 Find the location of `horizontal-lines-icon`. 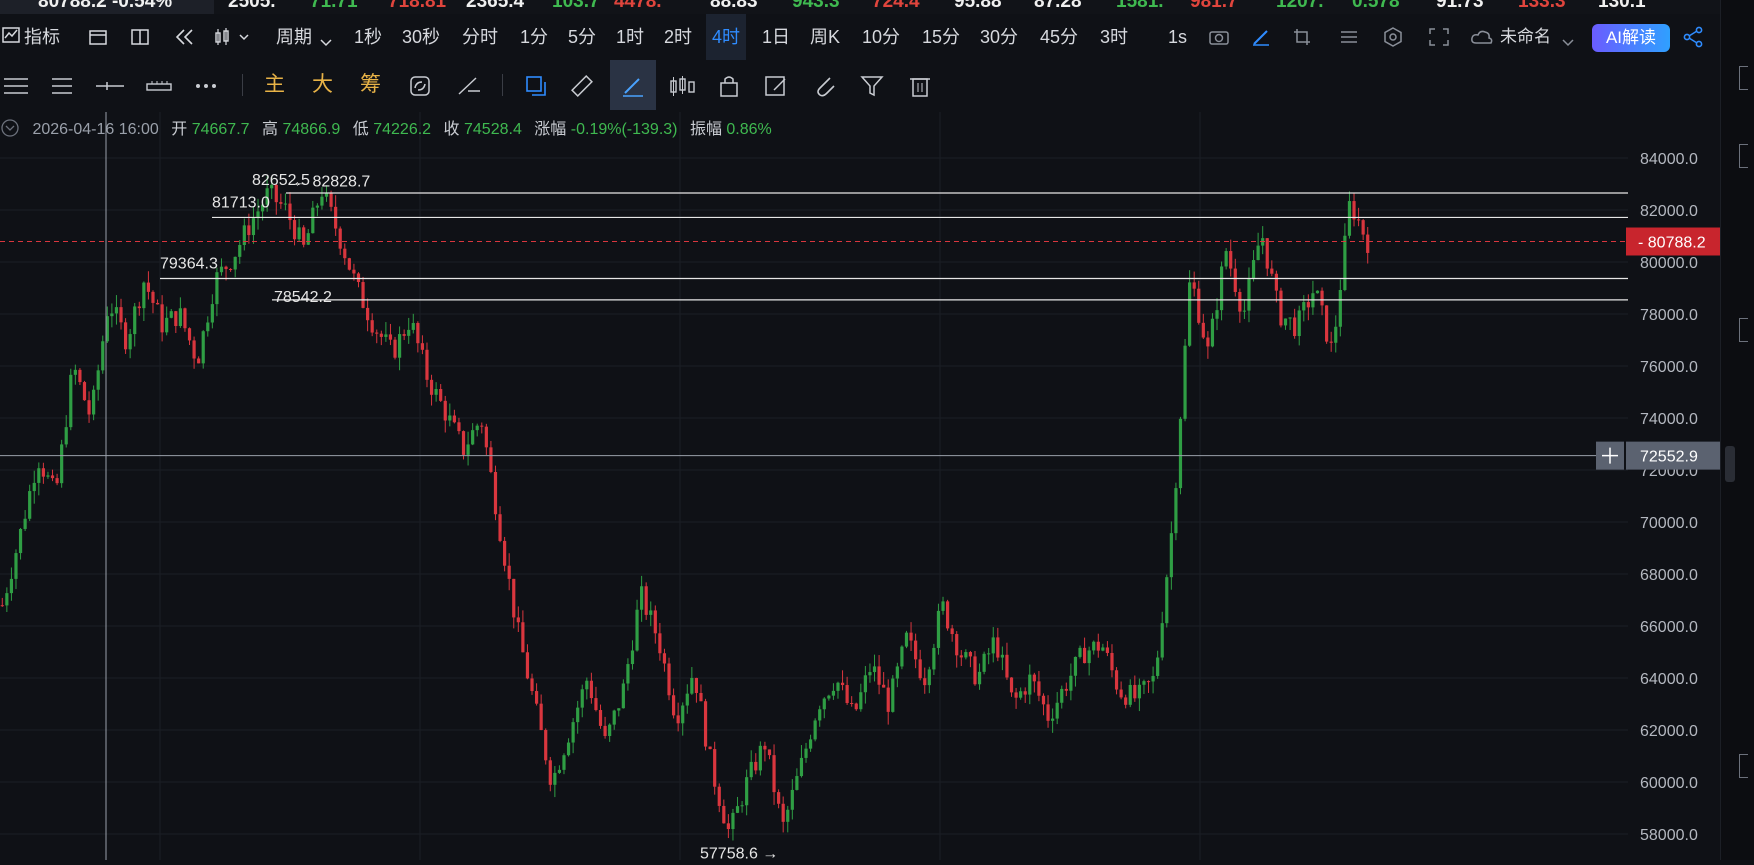

horizontal-lines-icon is located at coordinates (16, 88).